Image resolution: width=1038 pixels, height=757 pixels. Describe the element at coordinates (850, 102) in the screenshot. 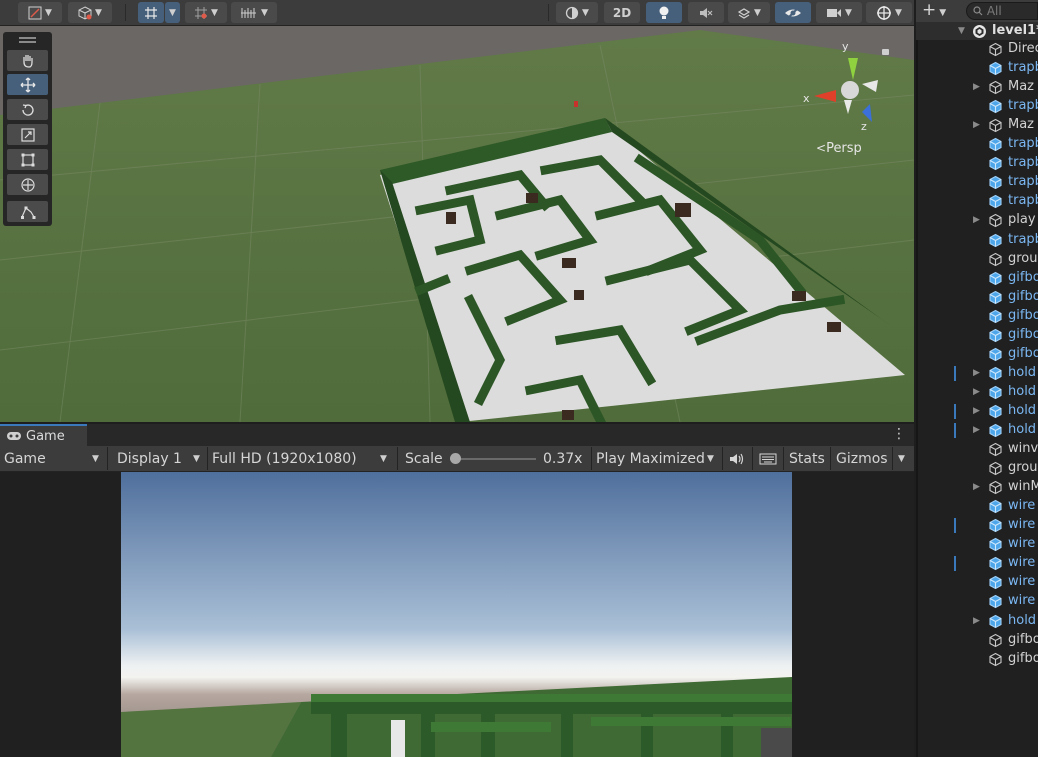

I see `orientation-gizmo: y x z <Persp` at that location.